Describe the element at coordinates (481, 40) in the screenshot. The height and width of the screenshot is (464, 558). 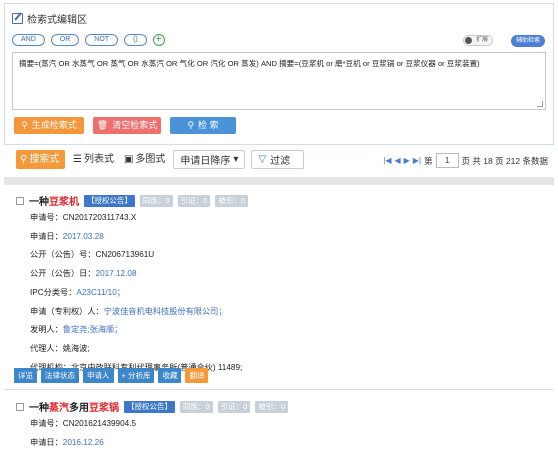
I see `toggle-label: 扩展` at that location.